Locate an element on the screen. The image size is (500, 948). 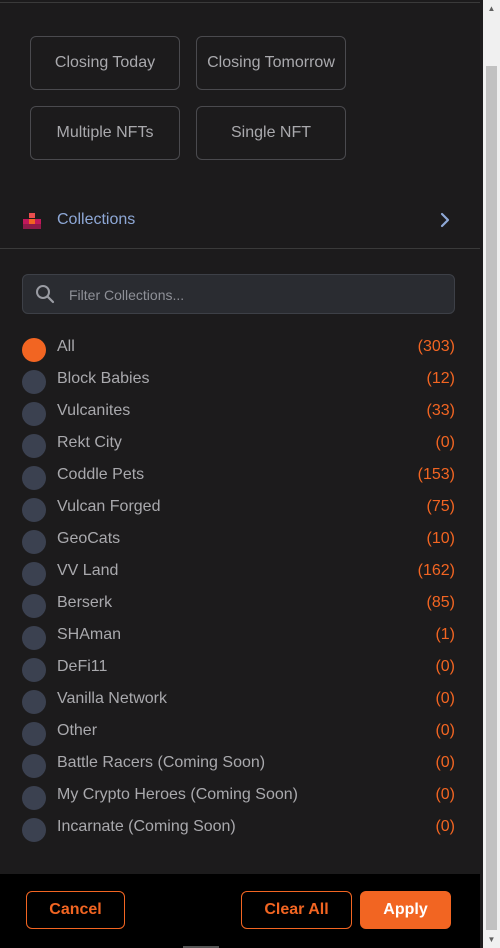
collection-row: DeFi11 (0) is located at coordinates (240, 668).